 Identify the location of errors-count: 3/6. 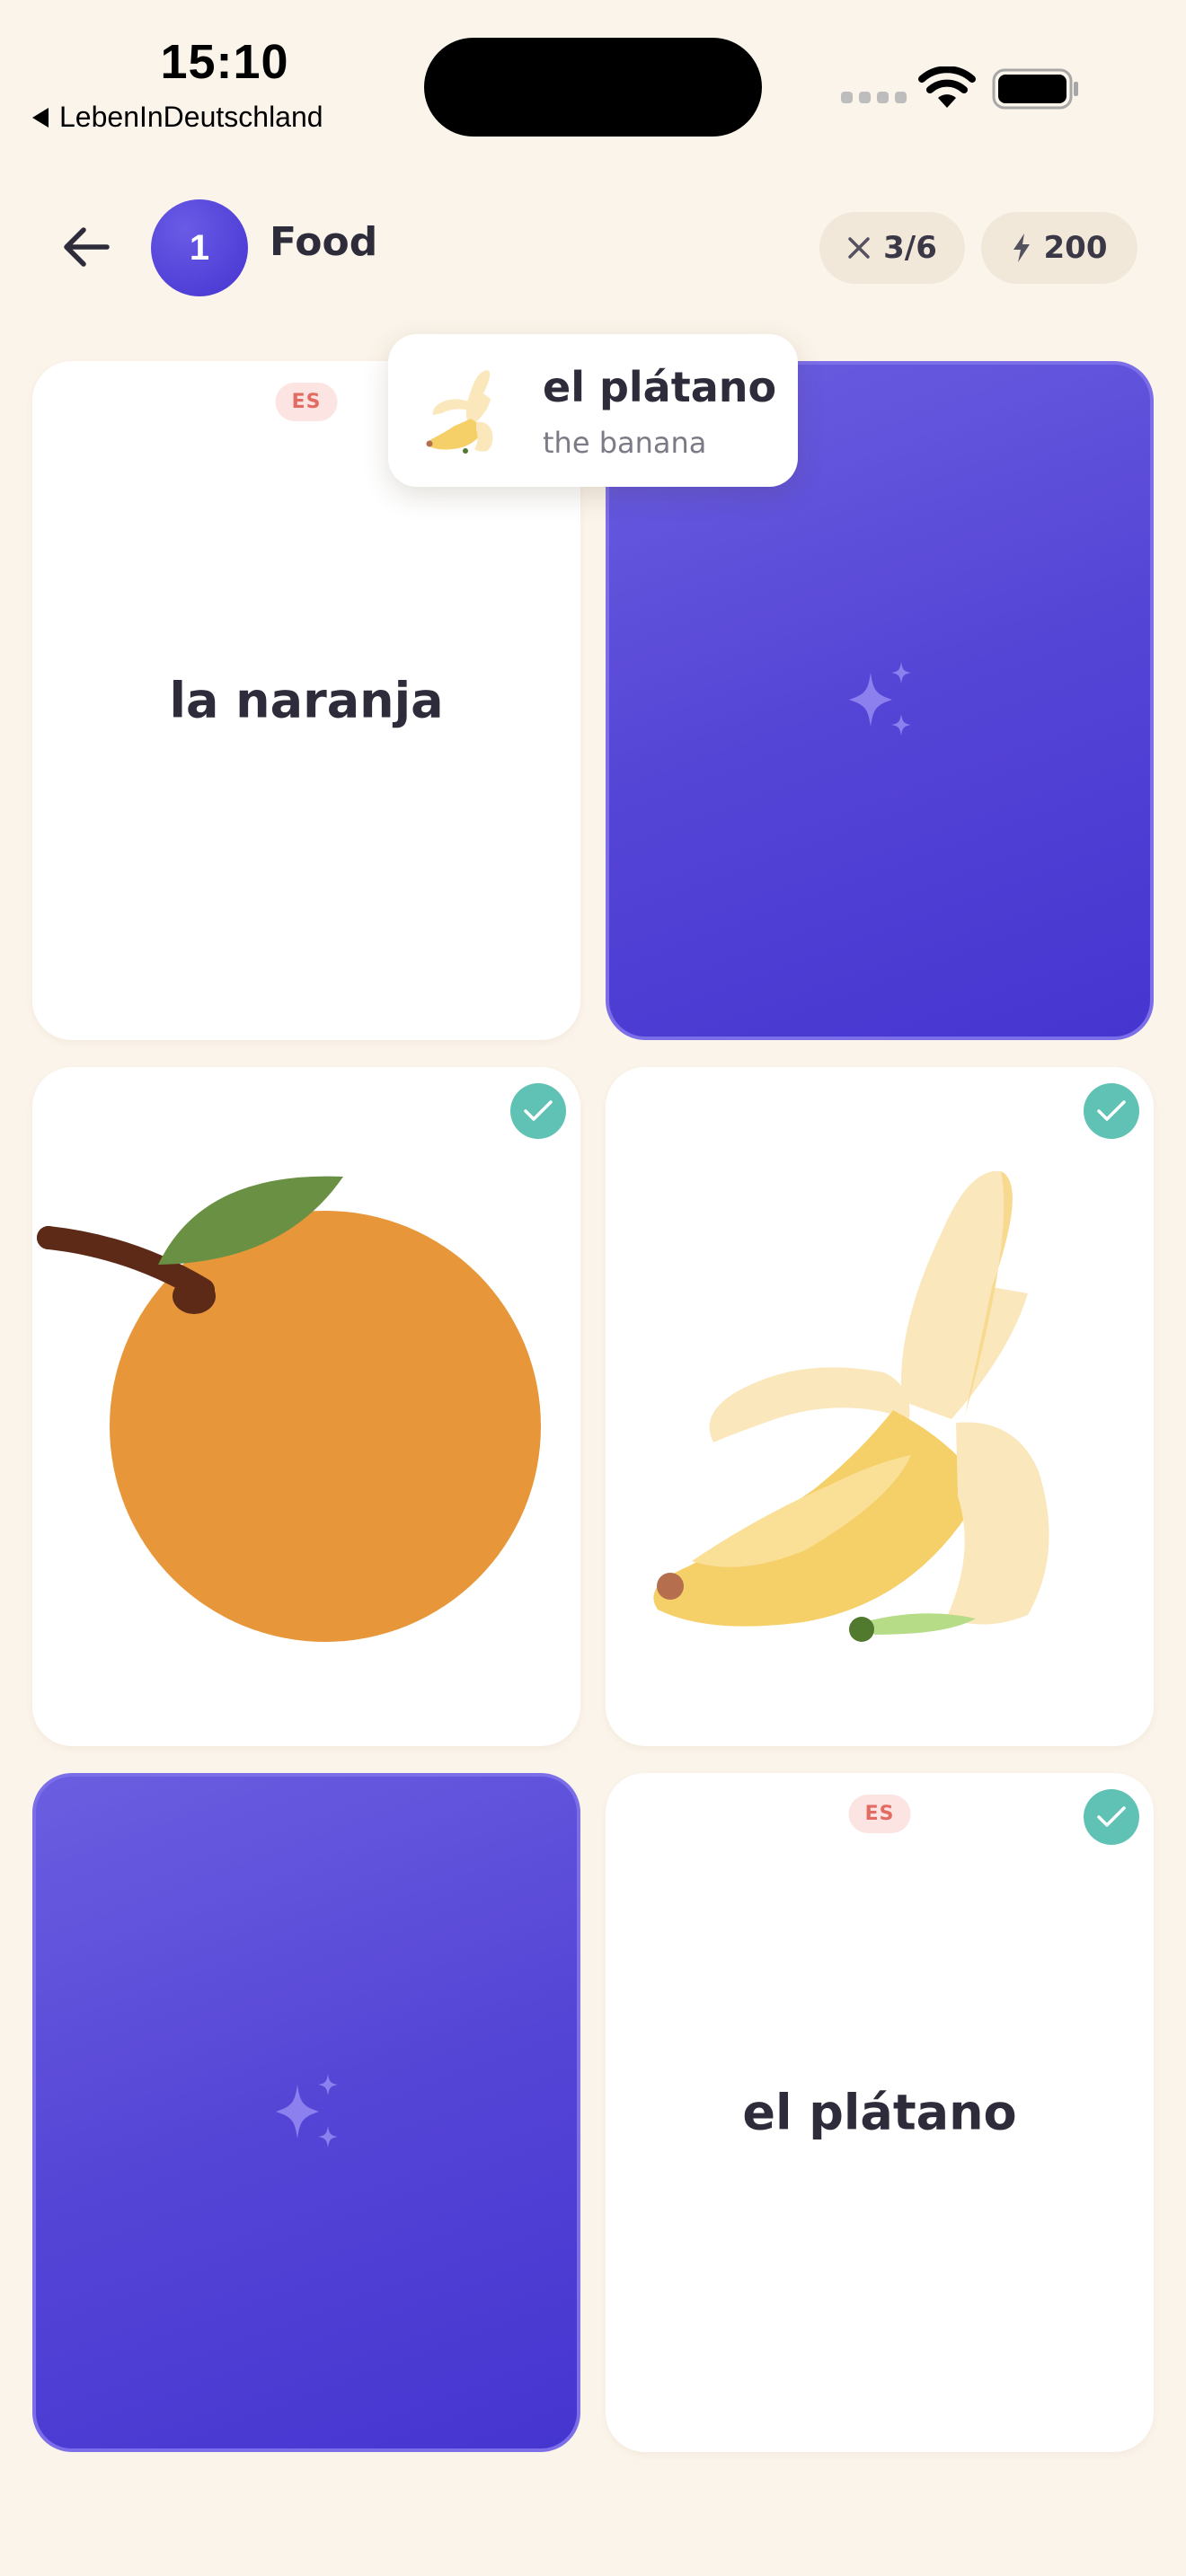
(910, 248).